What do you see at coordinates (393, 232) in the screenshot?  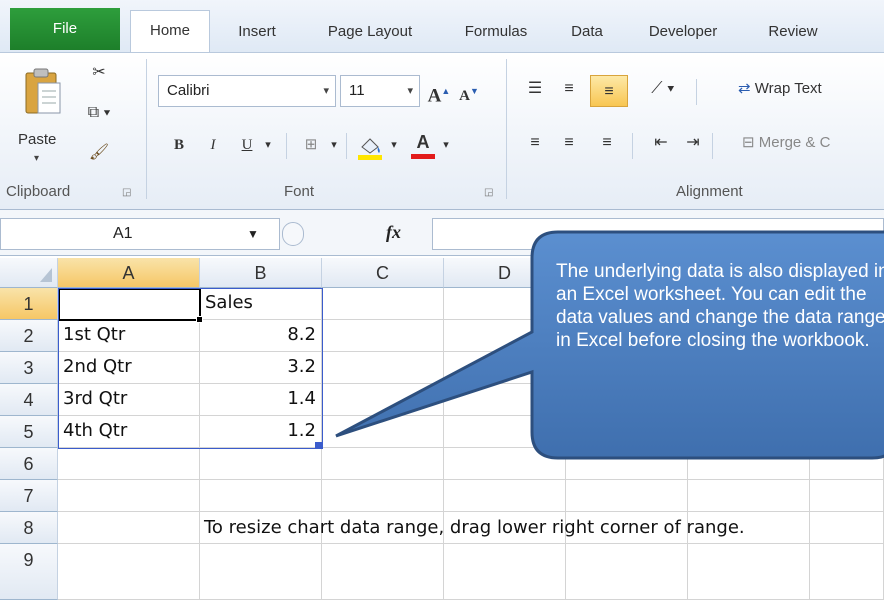 I see `insert-function-icon: fx` at bounding box center [393, 232].